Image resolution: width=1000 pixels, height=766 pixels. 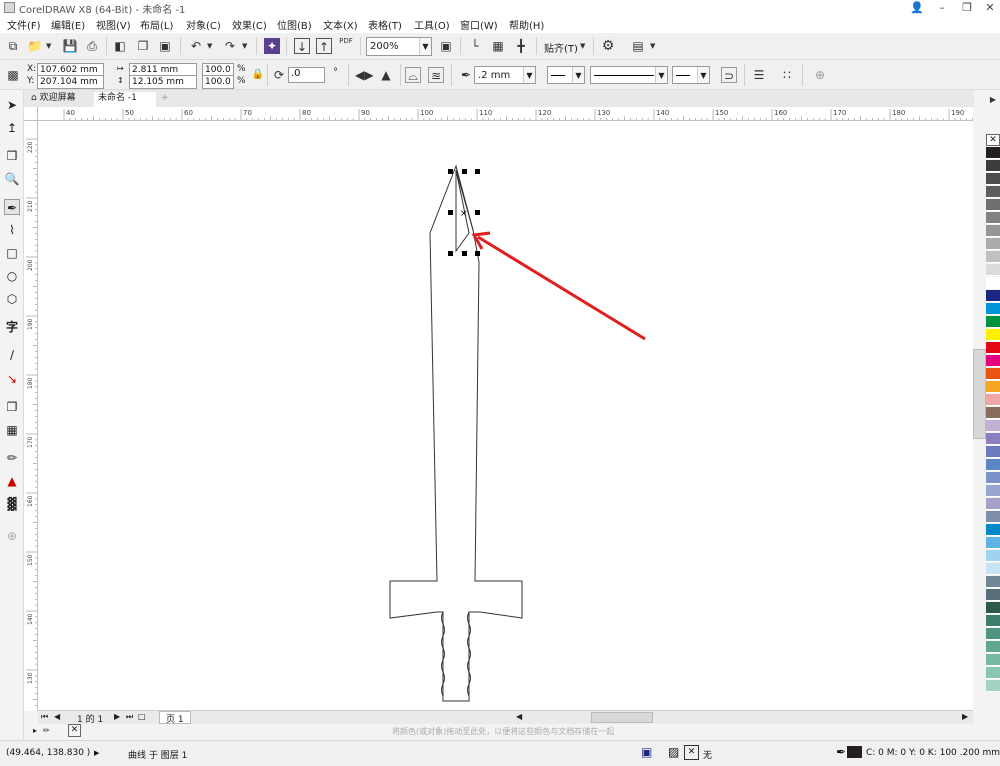 I want to click on handle-tr, so click(x=477, y=171).